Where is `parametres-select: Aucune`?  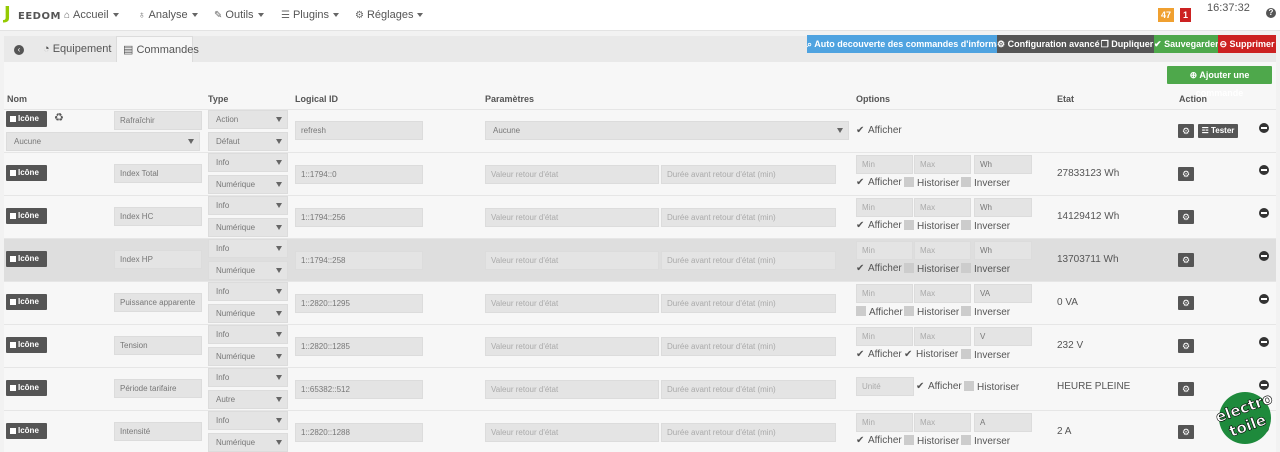
parametres-select: Aucune is located at coordinates (667, 130).